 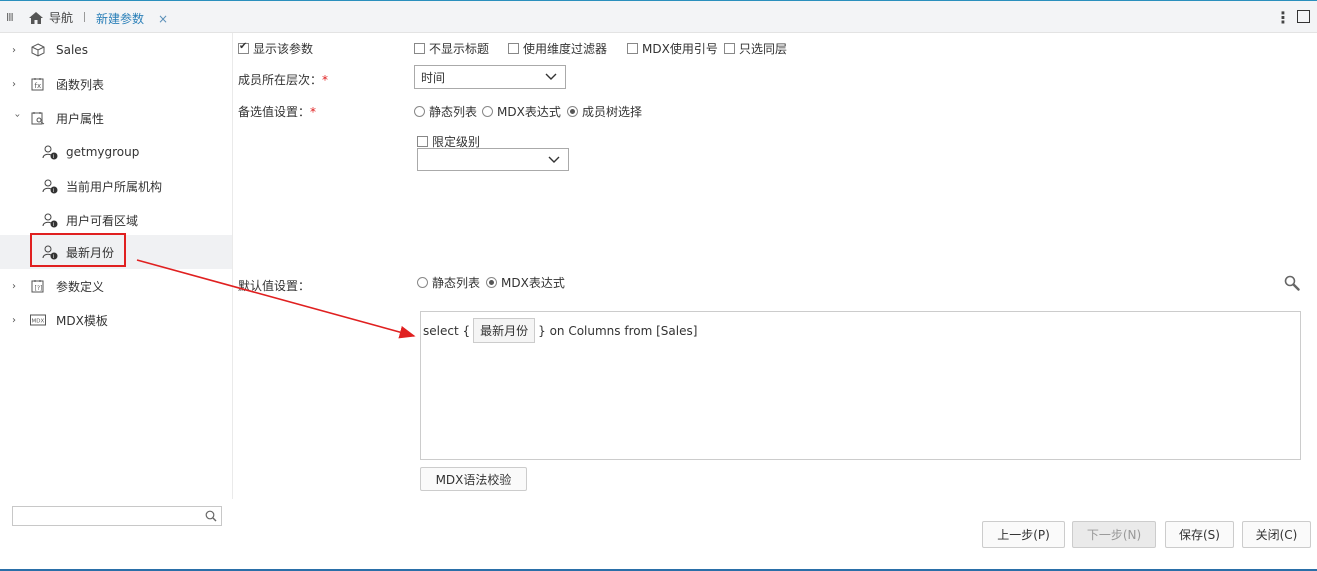 What do you see at coordinates (456, 283) in the screenshot?
I see `default-option-label: 静态列表` at bounding box center [456, 283].